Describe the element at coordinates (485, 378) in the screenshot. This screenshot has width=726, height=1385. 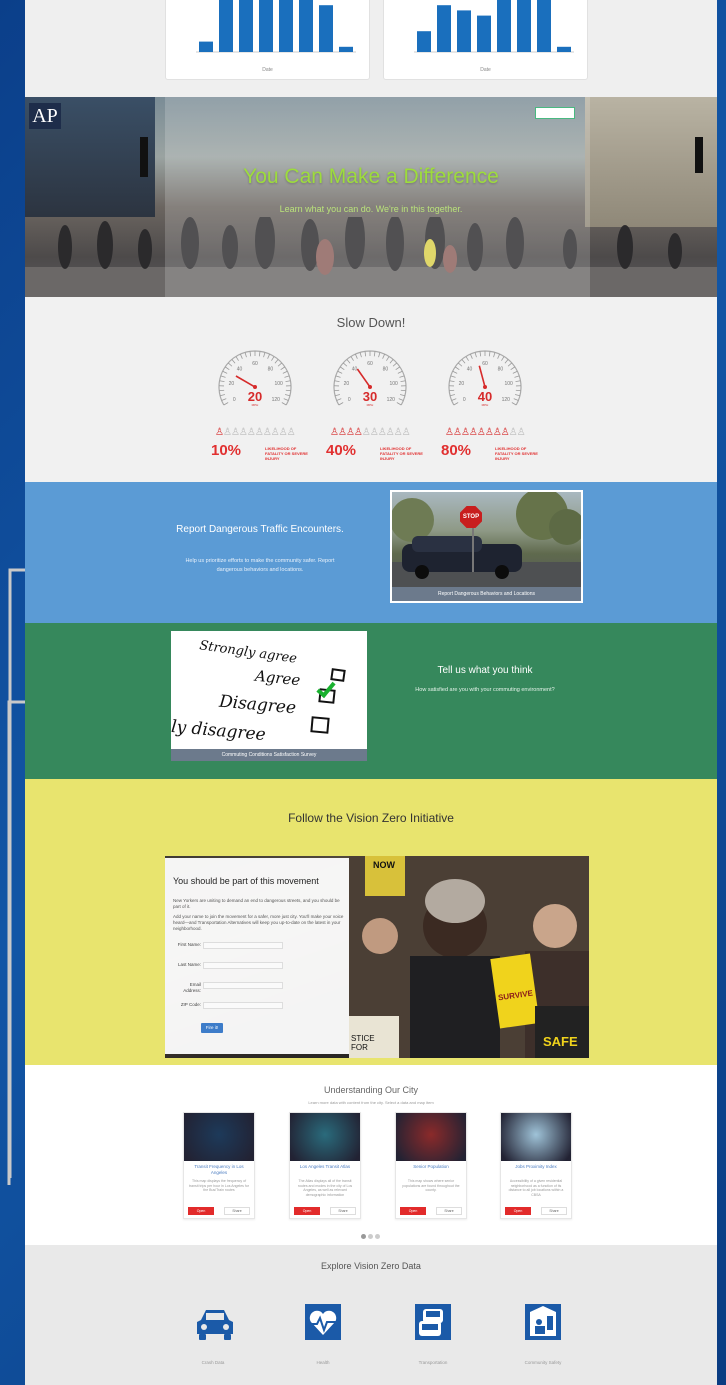
I see `gauge-dial: 0 20 40 60 80 100 120 40 MPH` at that location.